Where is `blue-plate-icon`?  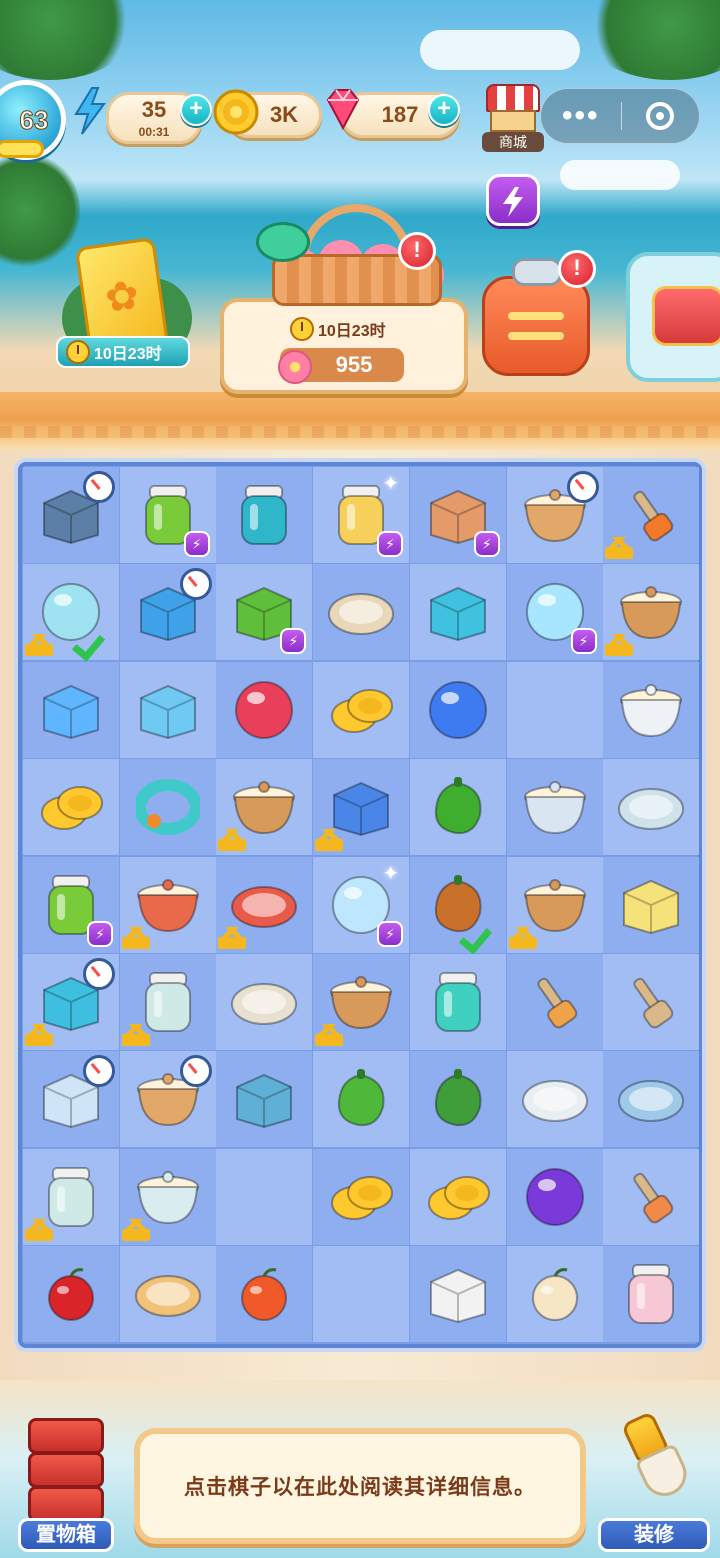
blue-plate-icon is located at coordinates (651, 1099).